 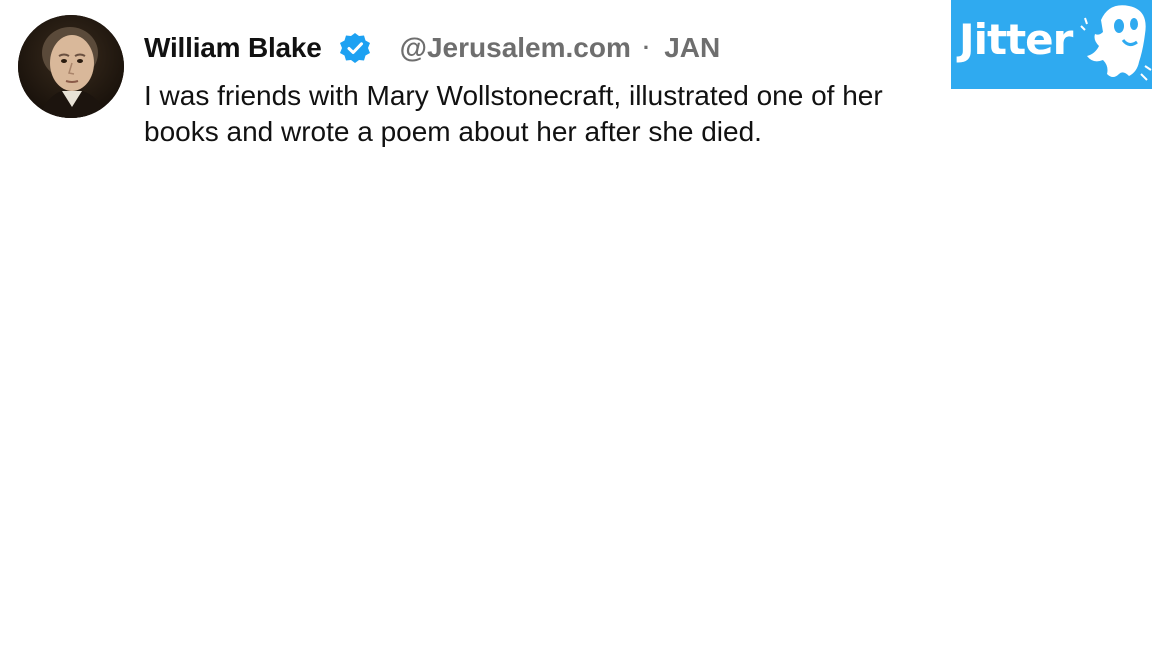 What do you see at coordinates (1016, 39) in the screenshot?
I see `brand-wordmark: Jitter` at bounding box center [1016, 39].